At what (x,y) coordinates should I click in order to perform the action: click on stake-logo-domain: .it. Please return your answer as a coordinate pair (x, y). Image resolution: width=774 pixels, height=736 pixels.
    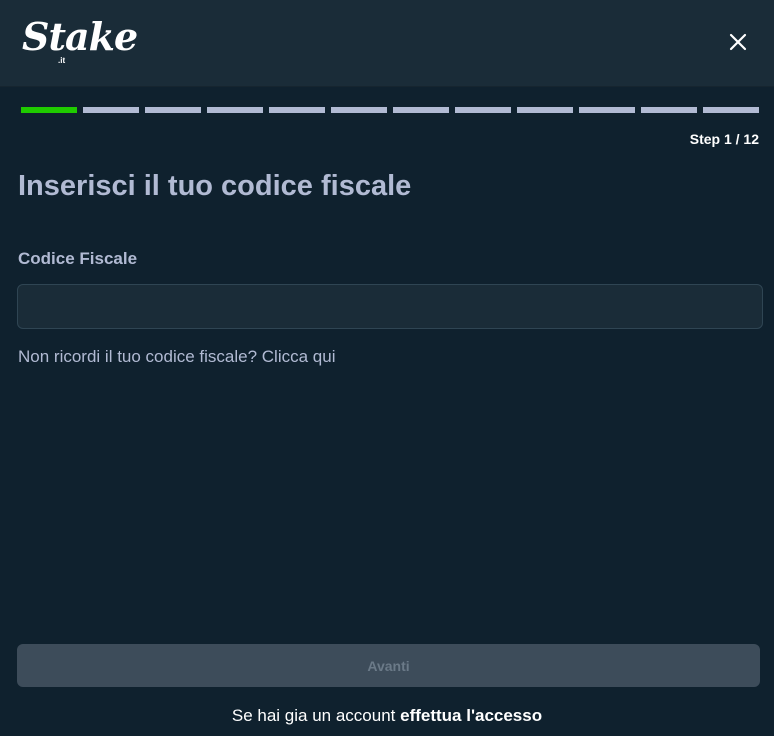
    Looking at the image, I should click on (62, 60).